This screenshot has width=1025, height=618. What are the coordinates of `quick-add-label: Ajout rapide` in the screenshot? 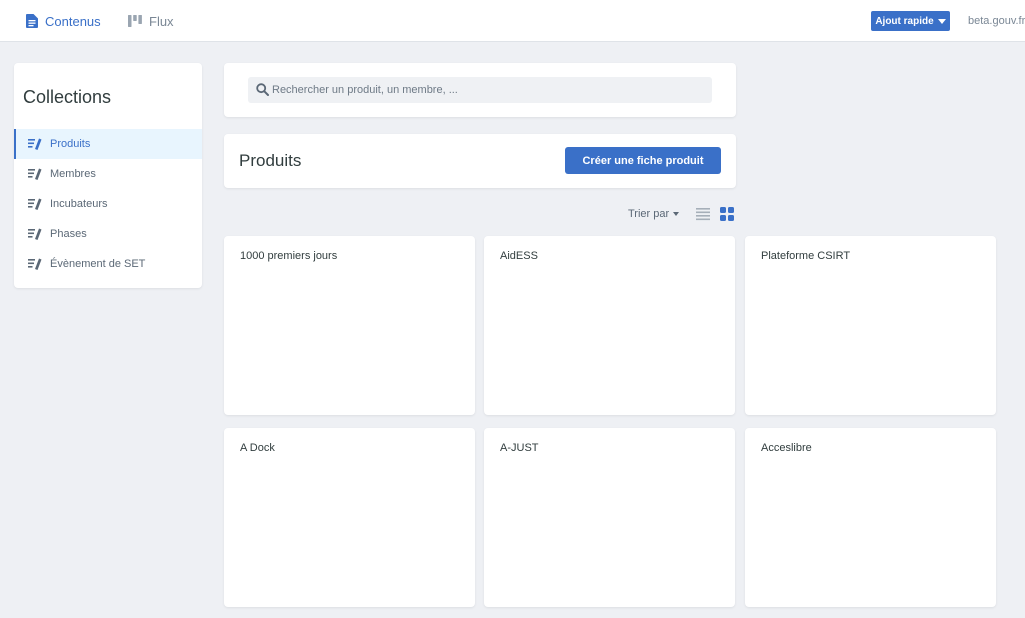 It's located at (904, 21).